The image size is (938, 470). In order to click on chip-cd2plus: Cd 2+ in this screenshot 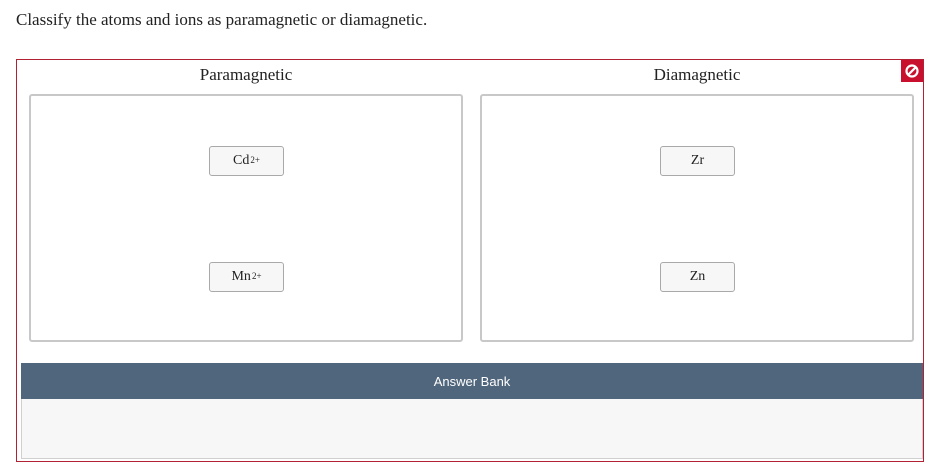, I will do `click(246, 161)`.